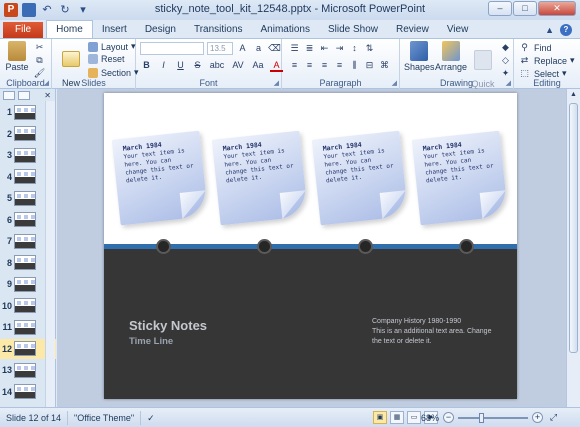 This screenshot has width=580, height=427. I want to click on shapes-button: Shapes, so click(419, 56).